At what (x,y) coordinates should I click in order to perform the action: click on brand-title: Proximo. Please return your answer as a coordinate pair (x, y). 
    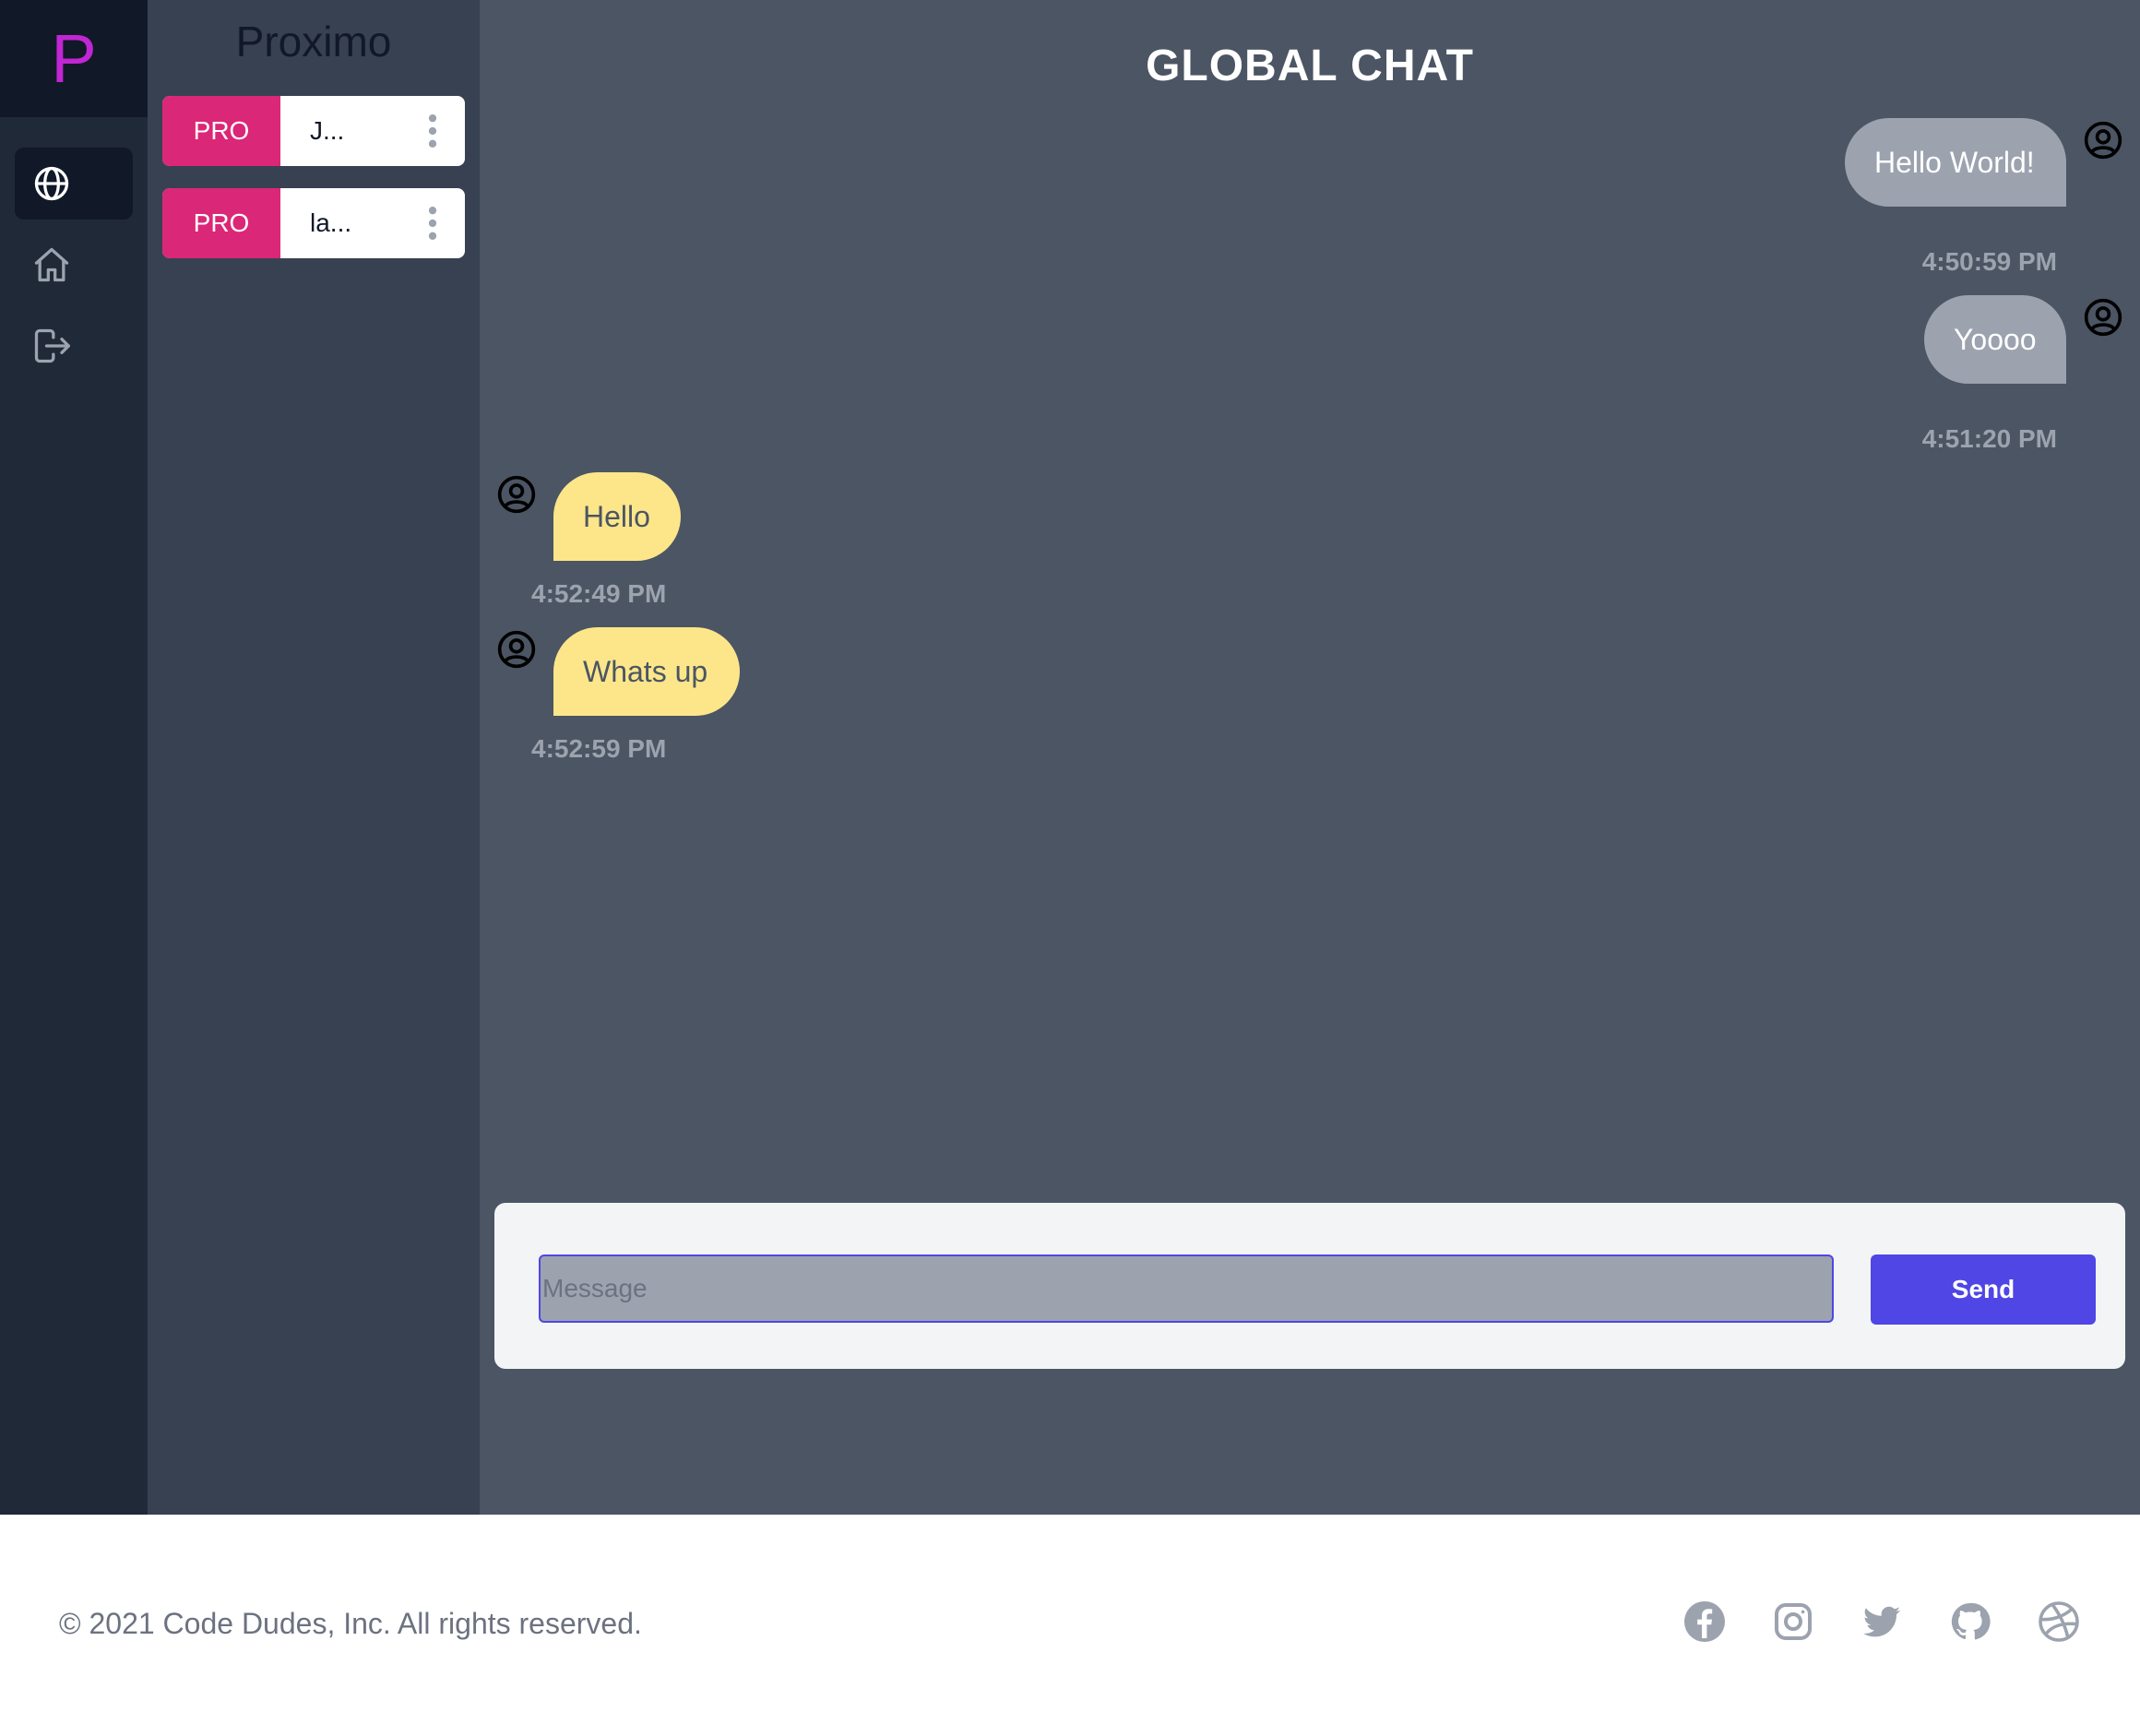
    Looking at the image, I should click on (313, 41).